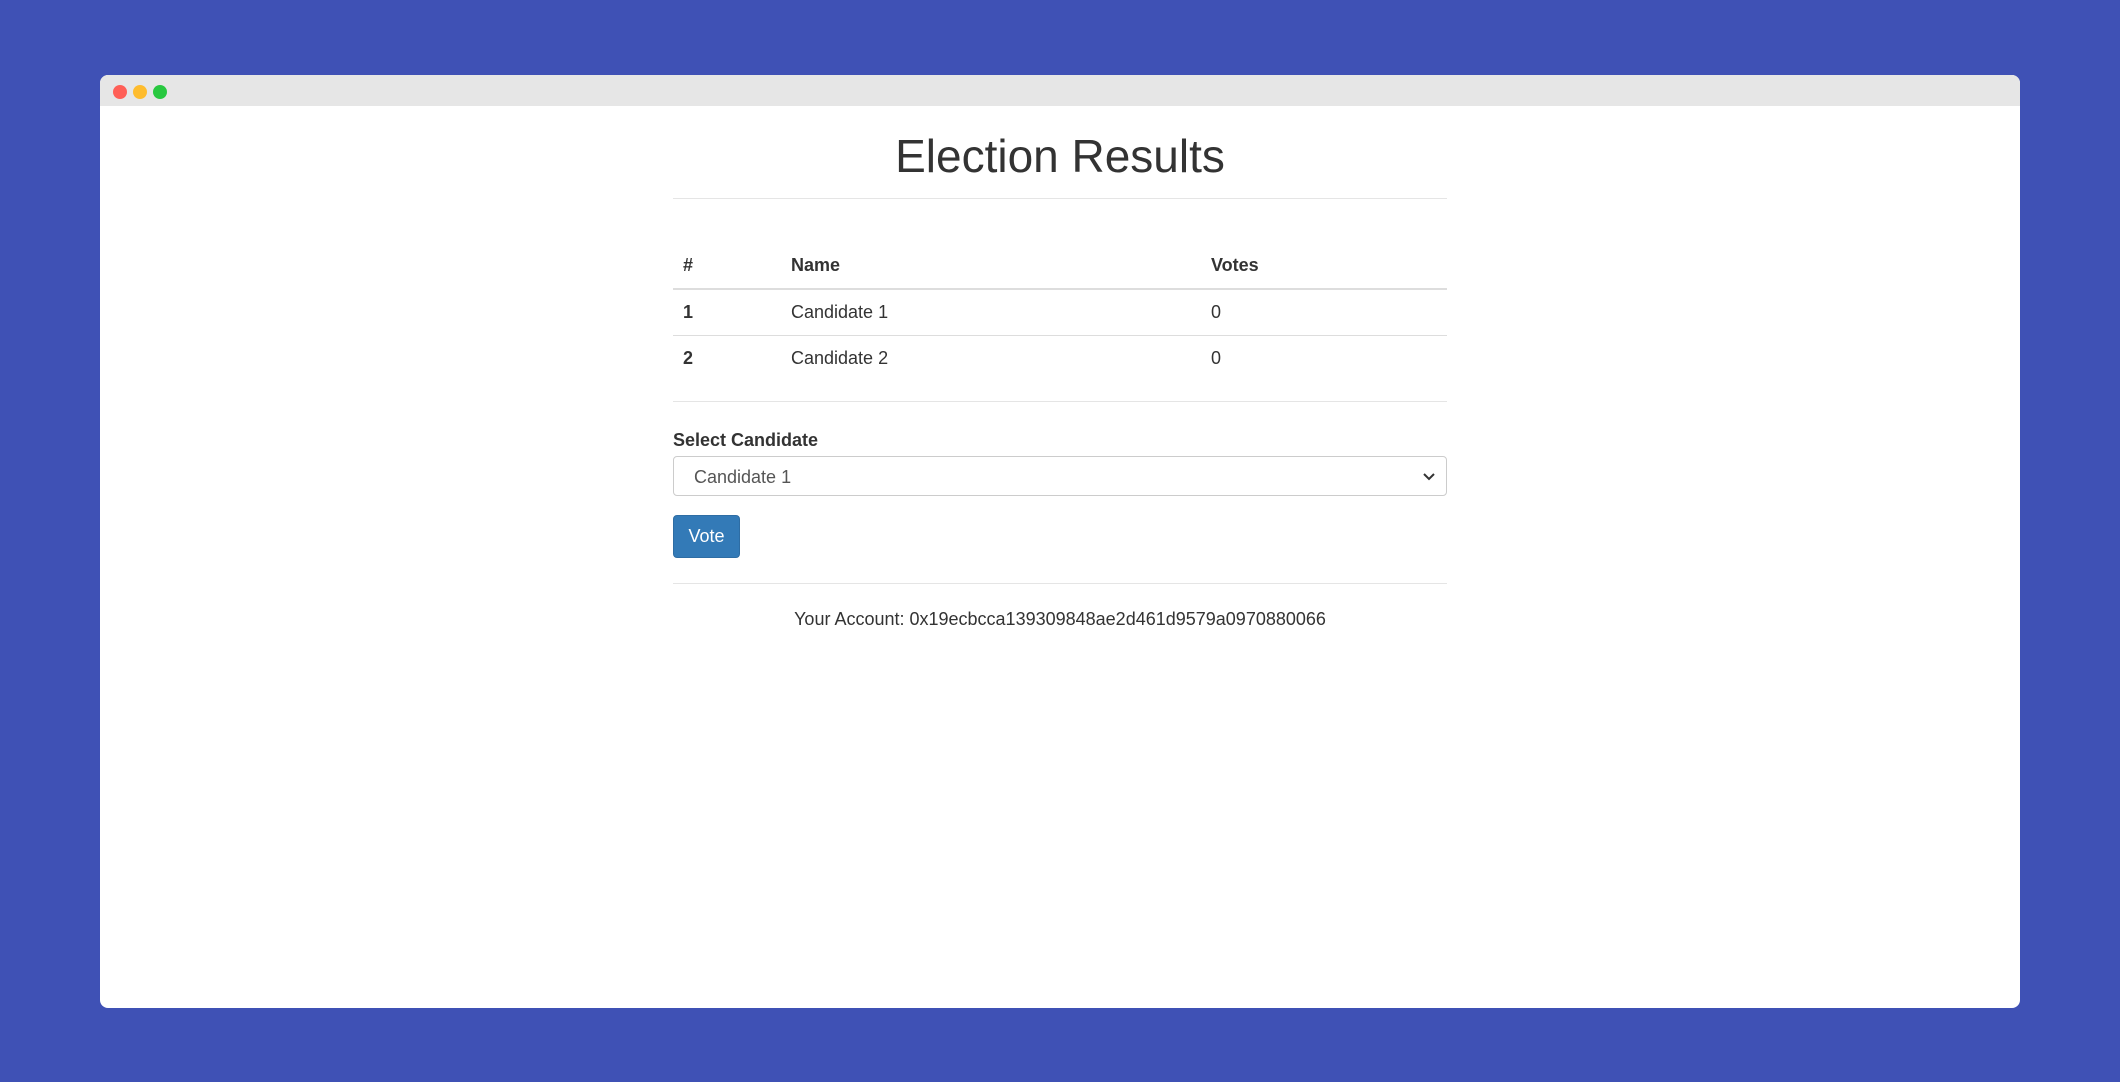  Describe the element at coordinates (120, 92) in the screenshot. I see `close-window-icon` at that location.